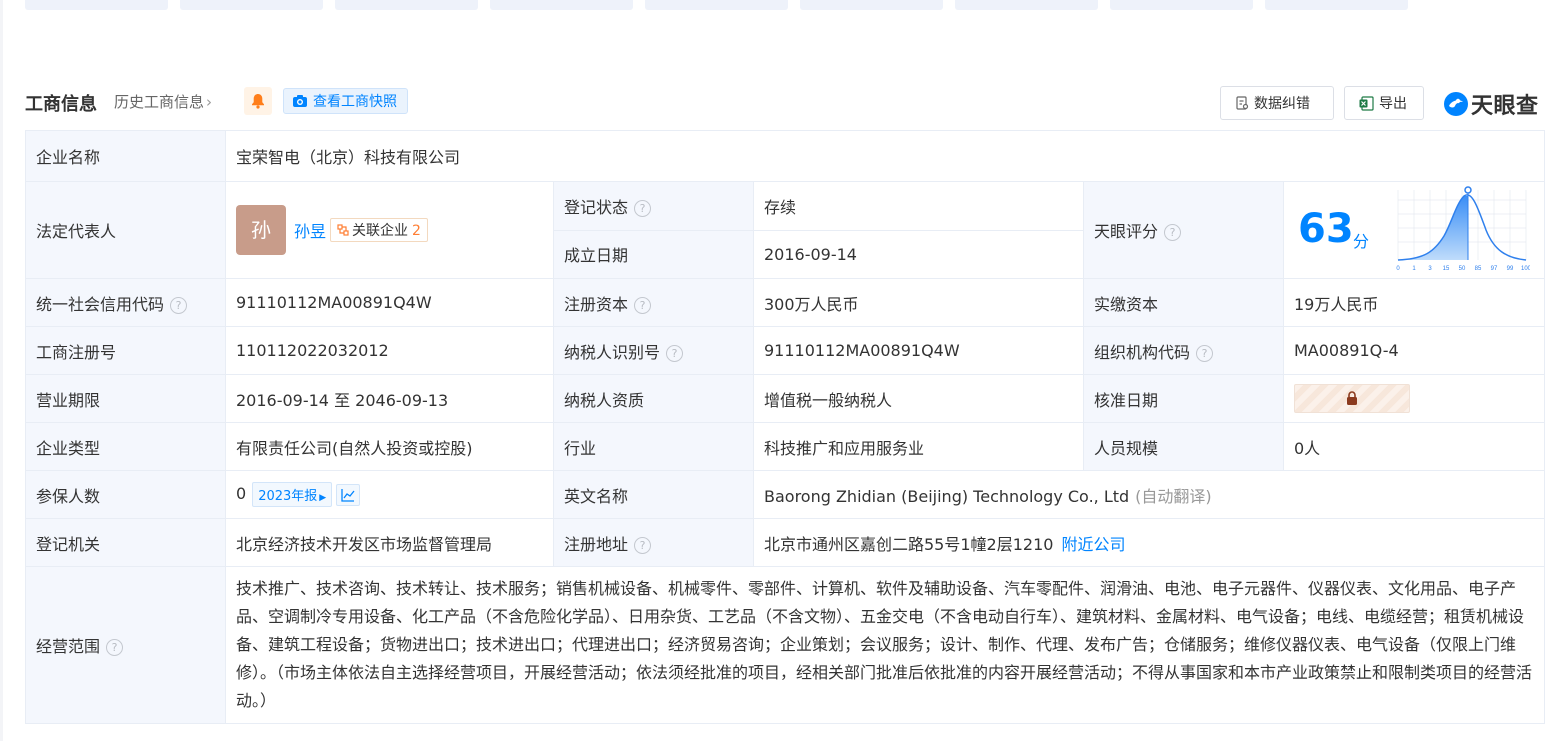 Image resolution: width=1565 pixels, height=741 pixels. What do you see at coordinates (1414, 350) in the screenshot?
I see `org-code-value: MA00891Q-4` at bounding box center [1414, 350].